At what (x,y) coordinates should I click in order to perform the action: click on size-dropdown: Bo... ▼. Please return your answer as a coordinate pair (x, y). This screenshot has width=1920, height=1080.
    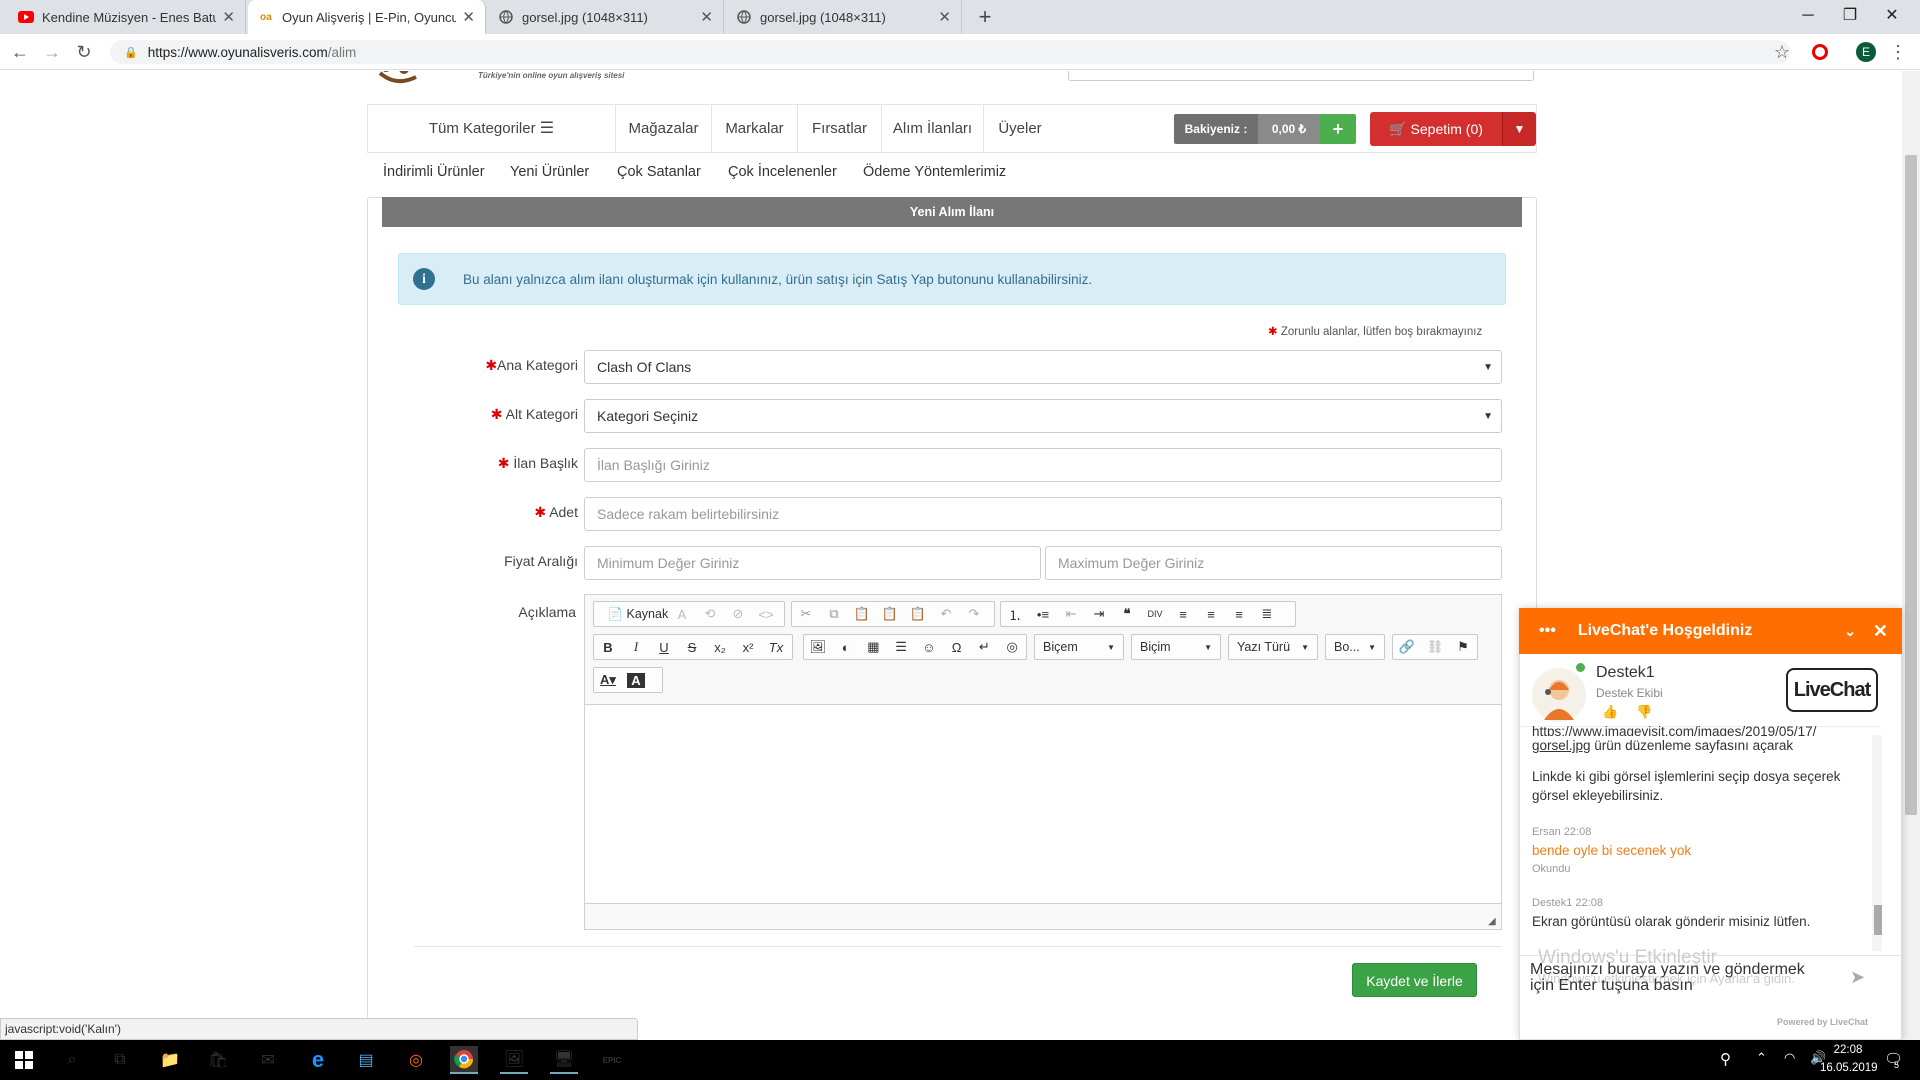
    Looking at the image, I should click on (1355, 647).